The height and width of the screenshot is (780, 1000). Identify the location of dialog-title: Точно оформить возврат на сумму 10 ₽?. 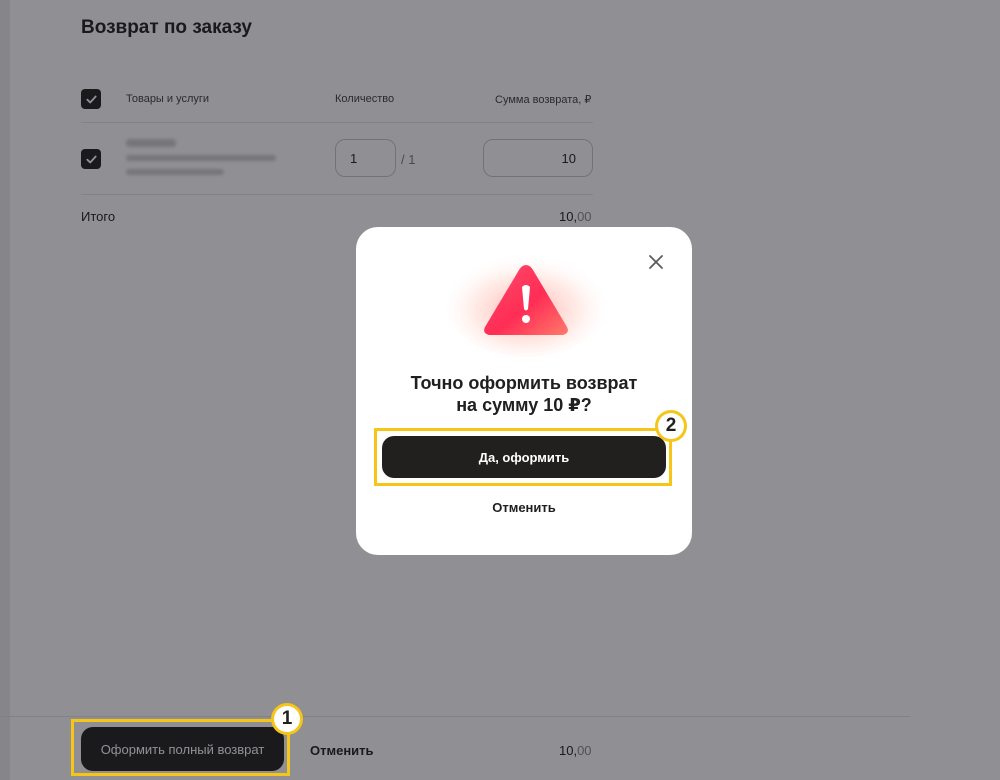
(524, 394).